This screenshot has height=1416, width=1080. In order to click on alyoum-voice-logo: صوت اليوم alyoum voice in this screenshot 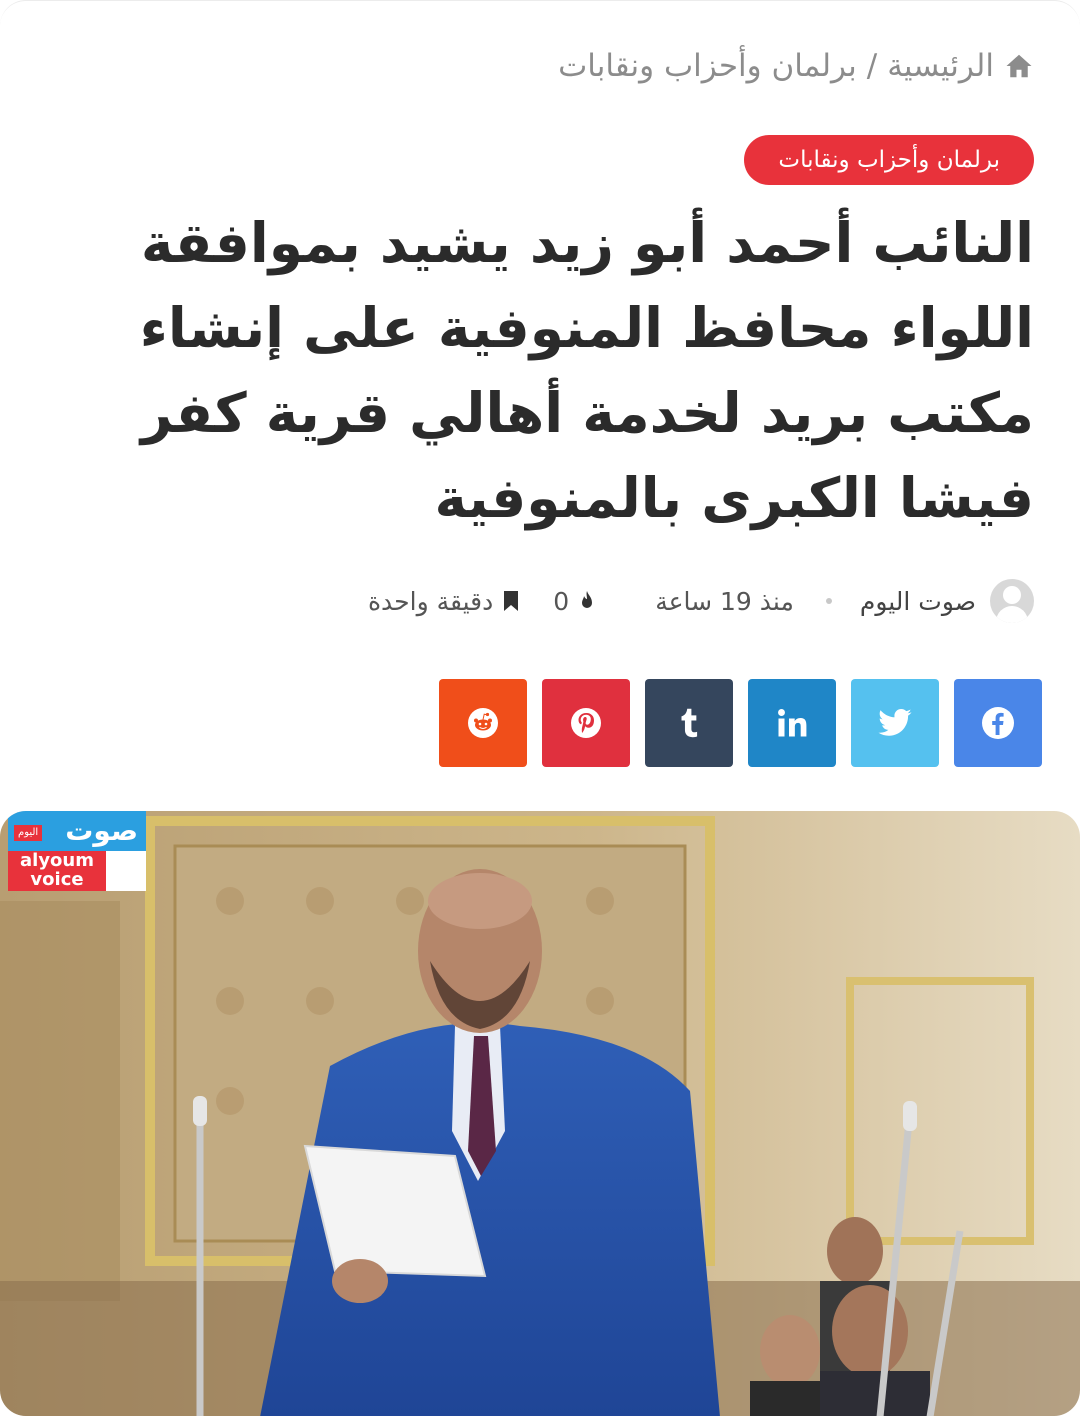, I will do `click(77, 851)`.